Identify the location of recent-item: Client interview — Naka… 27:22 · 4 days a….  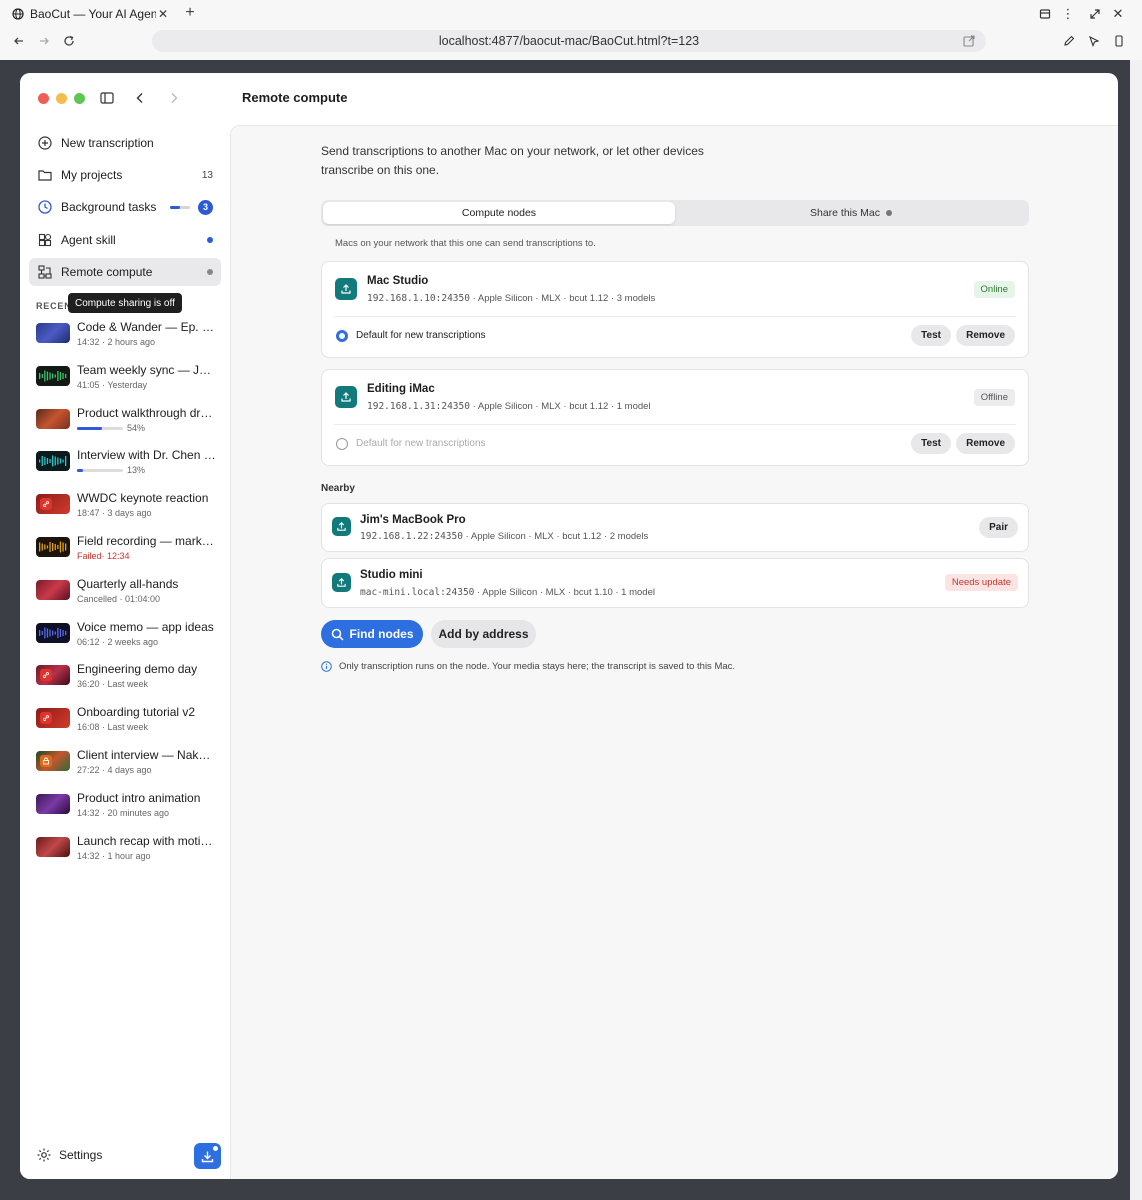
(126, 766).